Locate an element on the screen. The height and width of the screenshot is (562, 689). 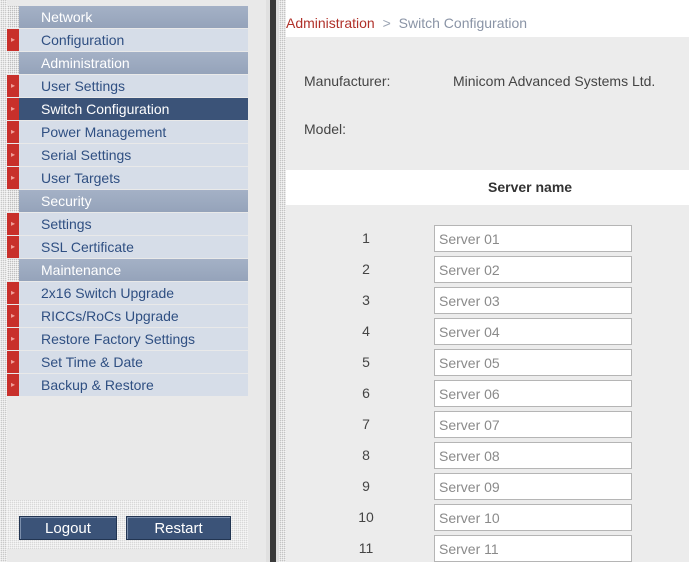
sidebar-item-label: Serial Settings is located at coordinates (86, 155).